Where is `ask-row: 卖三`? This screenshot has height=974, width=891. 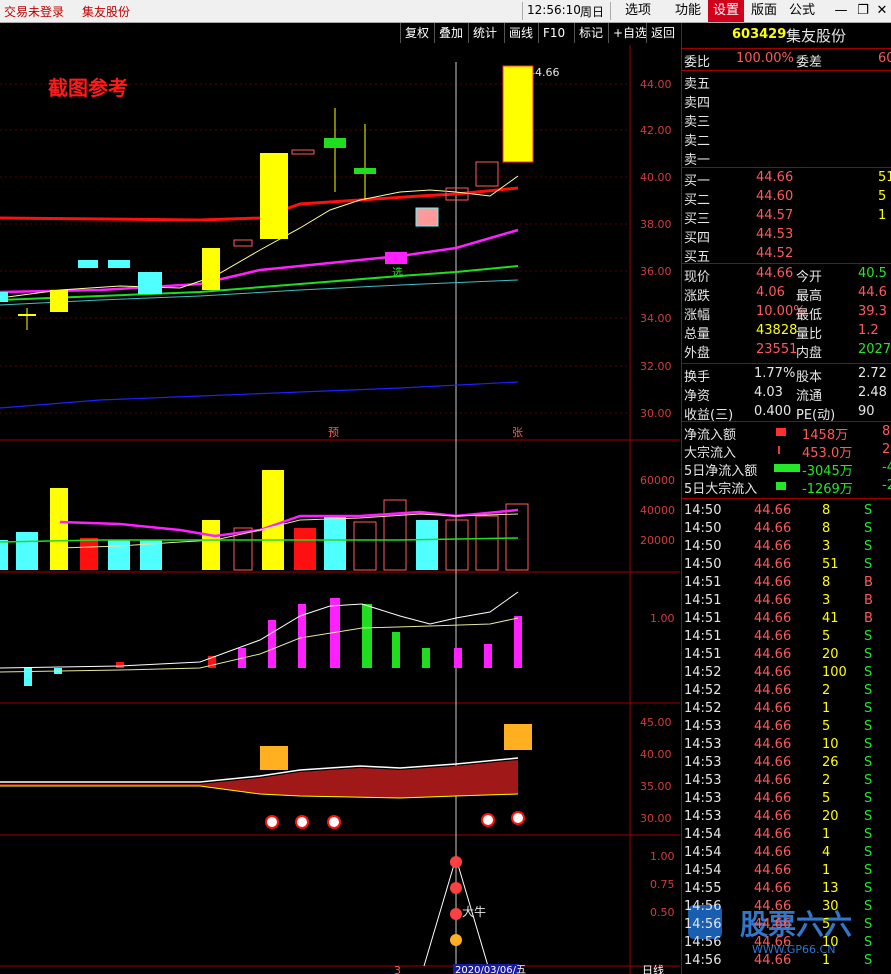 ask-row: 卖三 is located at coordinates (697, 122).